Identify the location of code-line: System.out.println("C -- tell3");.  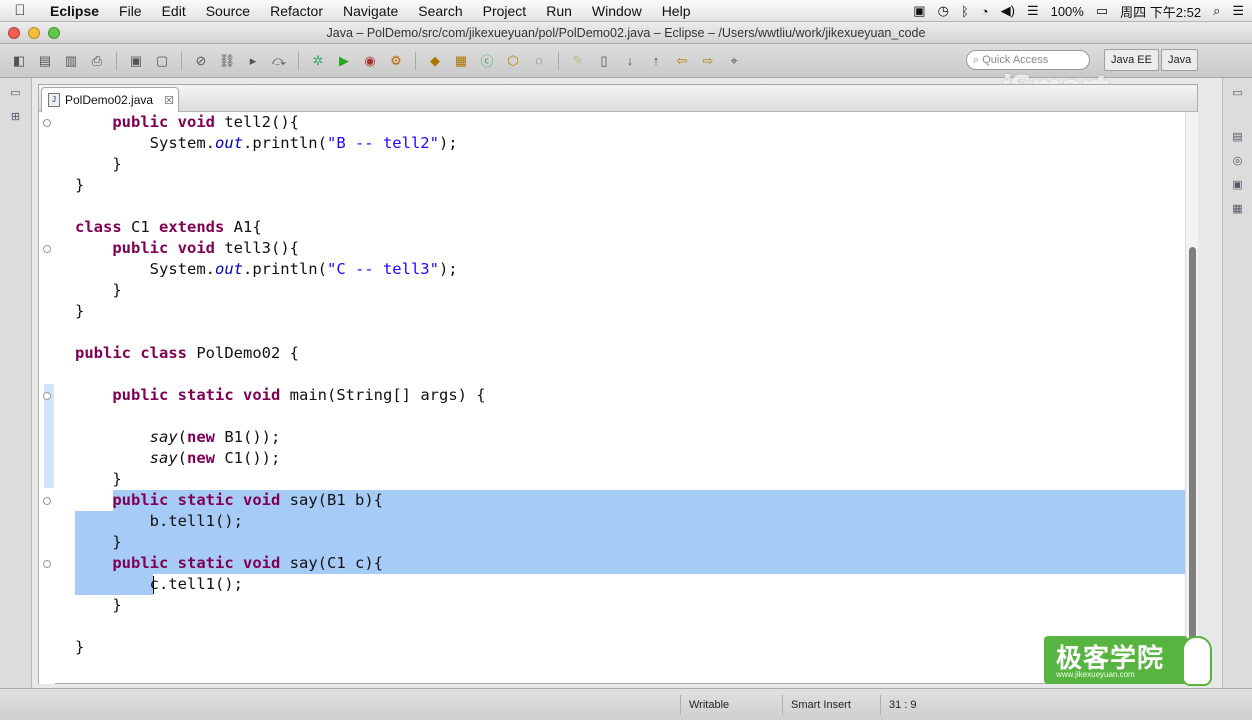
(266, 269).